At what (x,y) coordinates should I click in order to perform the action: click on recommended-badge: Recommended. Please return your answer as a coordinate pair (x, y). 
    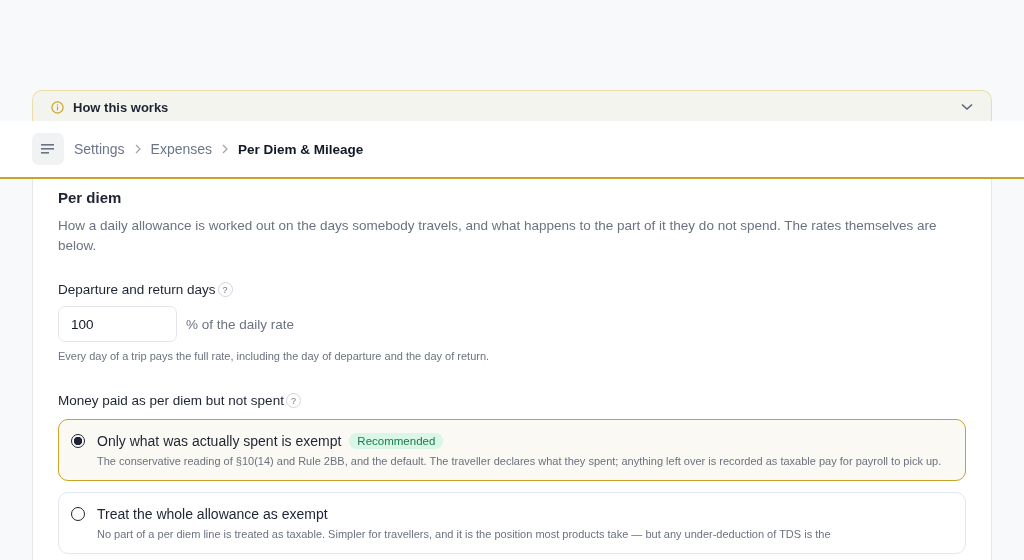
    Looking at the image, I should click on (396, 441).